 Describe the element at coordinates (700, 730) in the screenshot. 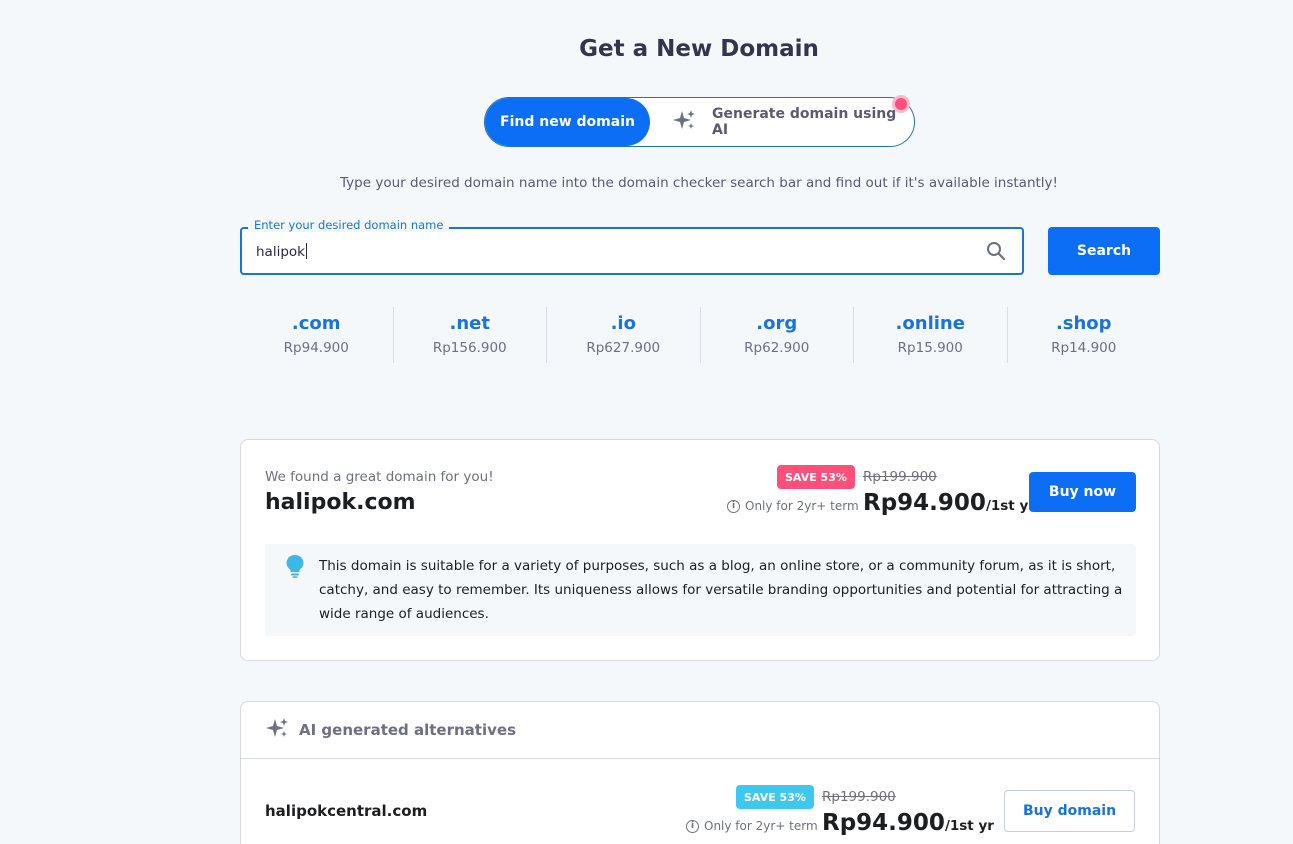

I see `ai-alternatives-header: AI generated alternatives` at that location.